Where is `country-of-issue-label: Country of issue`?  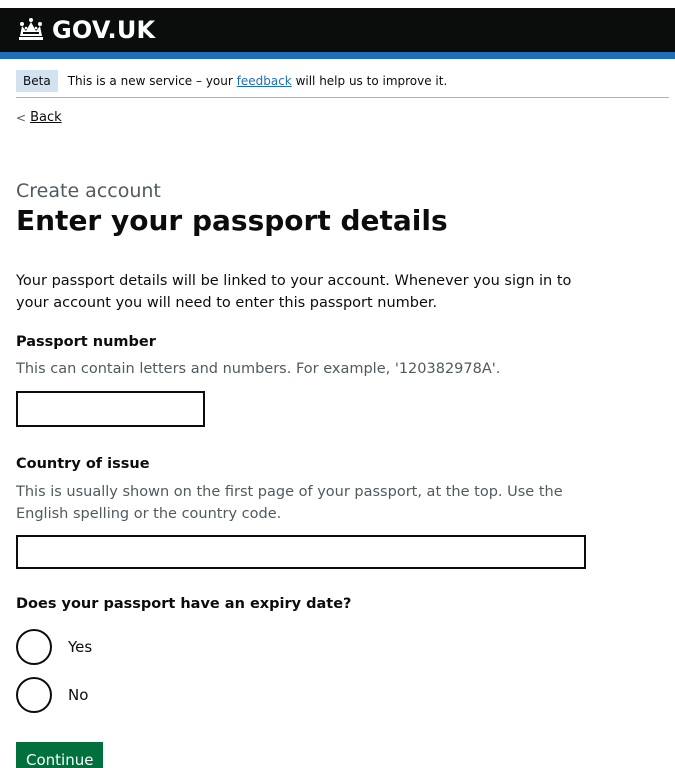 country-of-issue-label: Country of issue is located at coordinates (83, 464).